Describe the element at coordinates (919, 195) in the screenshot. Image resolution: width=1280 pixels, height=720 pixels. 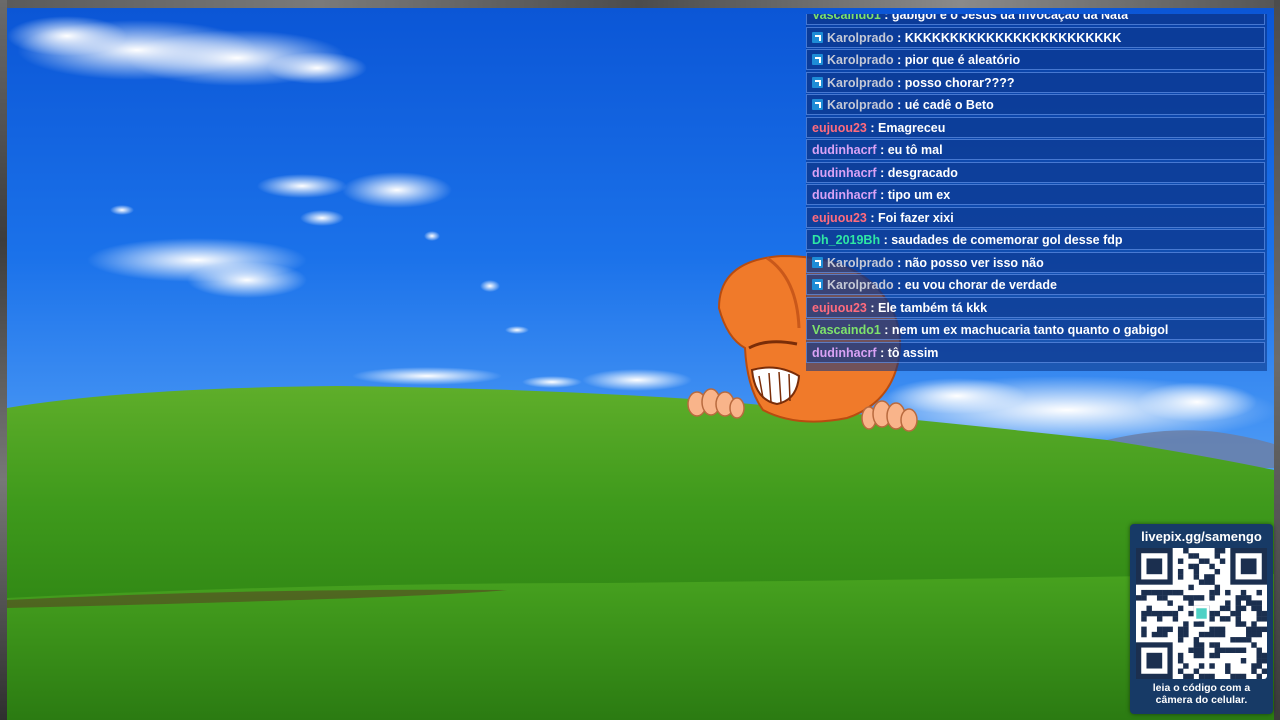
I see `chat-text: tipo um ex` at that location.